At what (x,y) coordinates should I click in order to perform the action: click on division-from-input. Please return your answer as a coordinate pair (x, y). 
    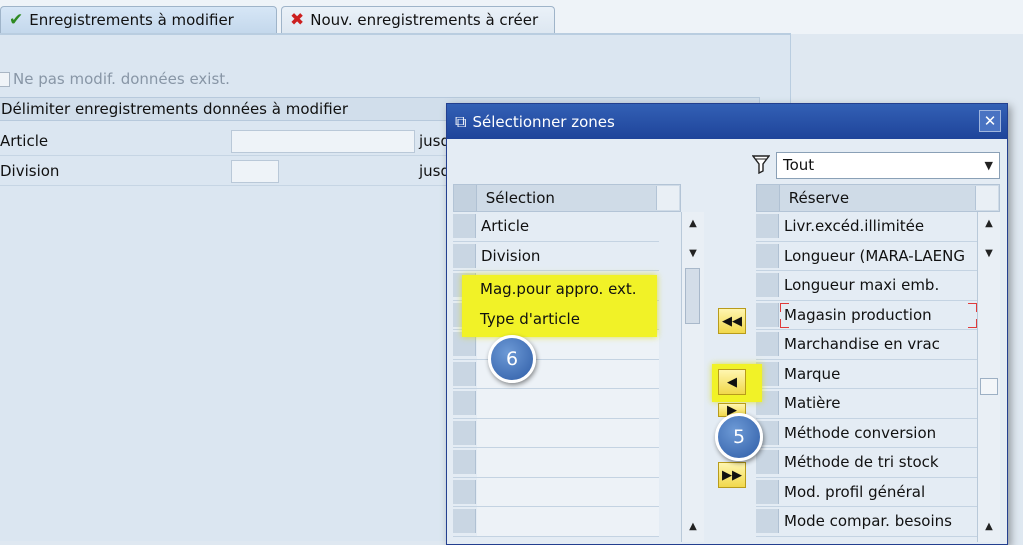
    Looking at the image, I should click on (255, 171).